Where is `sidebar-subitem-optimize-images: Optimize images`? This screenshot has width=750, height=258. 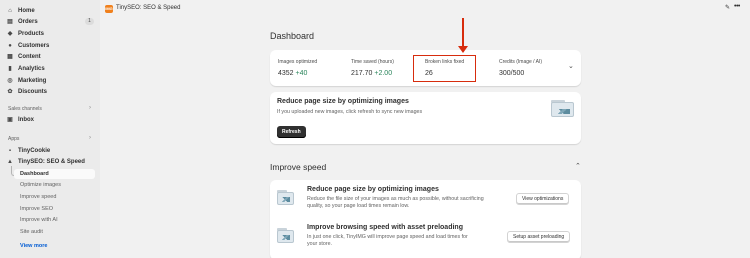 sidebar-subitem-optimize-images: Optimize images is located at coordinates (40, 185).